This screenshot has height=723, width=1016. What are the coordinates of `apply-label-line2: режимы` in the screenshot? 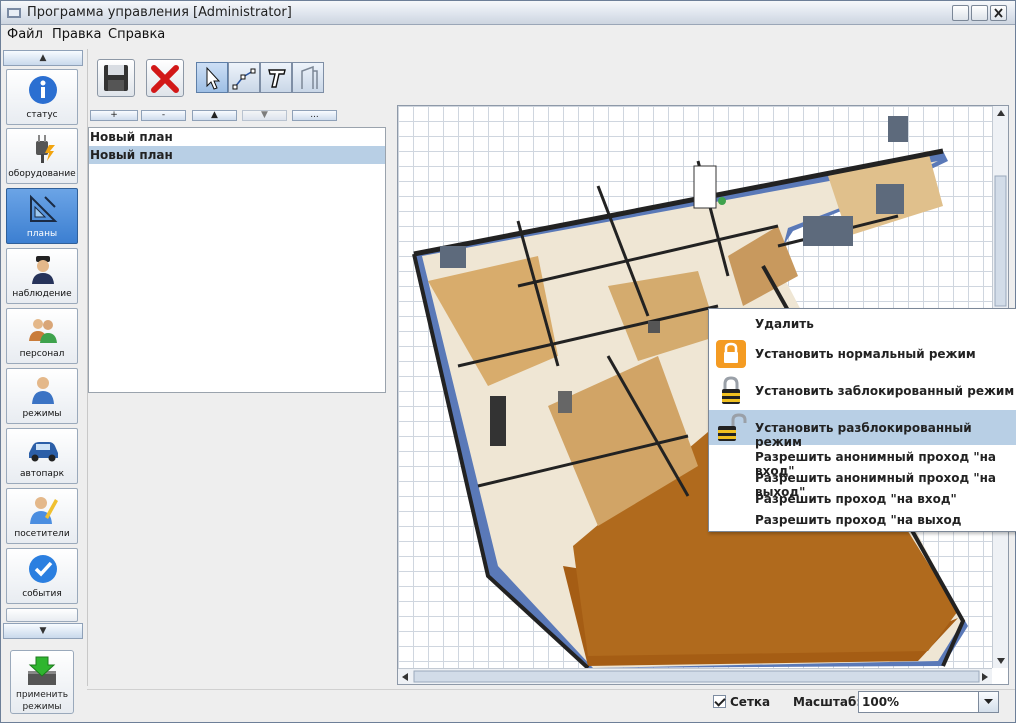 It's located at (42, 707).